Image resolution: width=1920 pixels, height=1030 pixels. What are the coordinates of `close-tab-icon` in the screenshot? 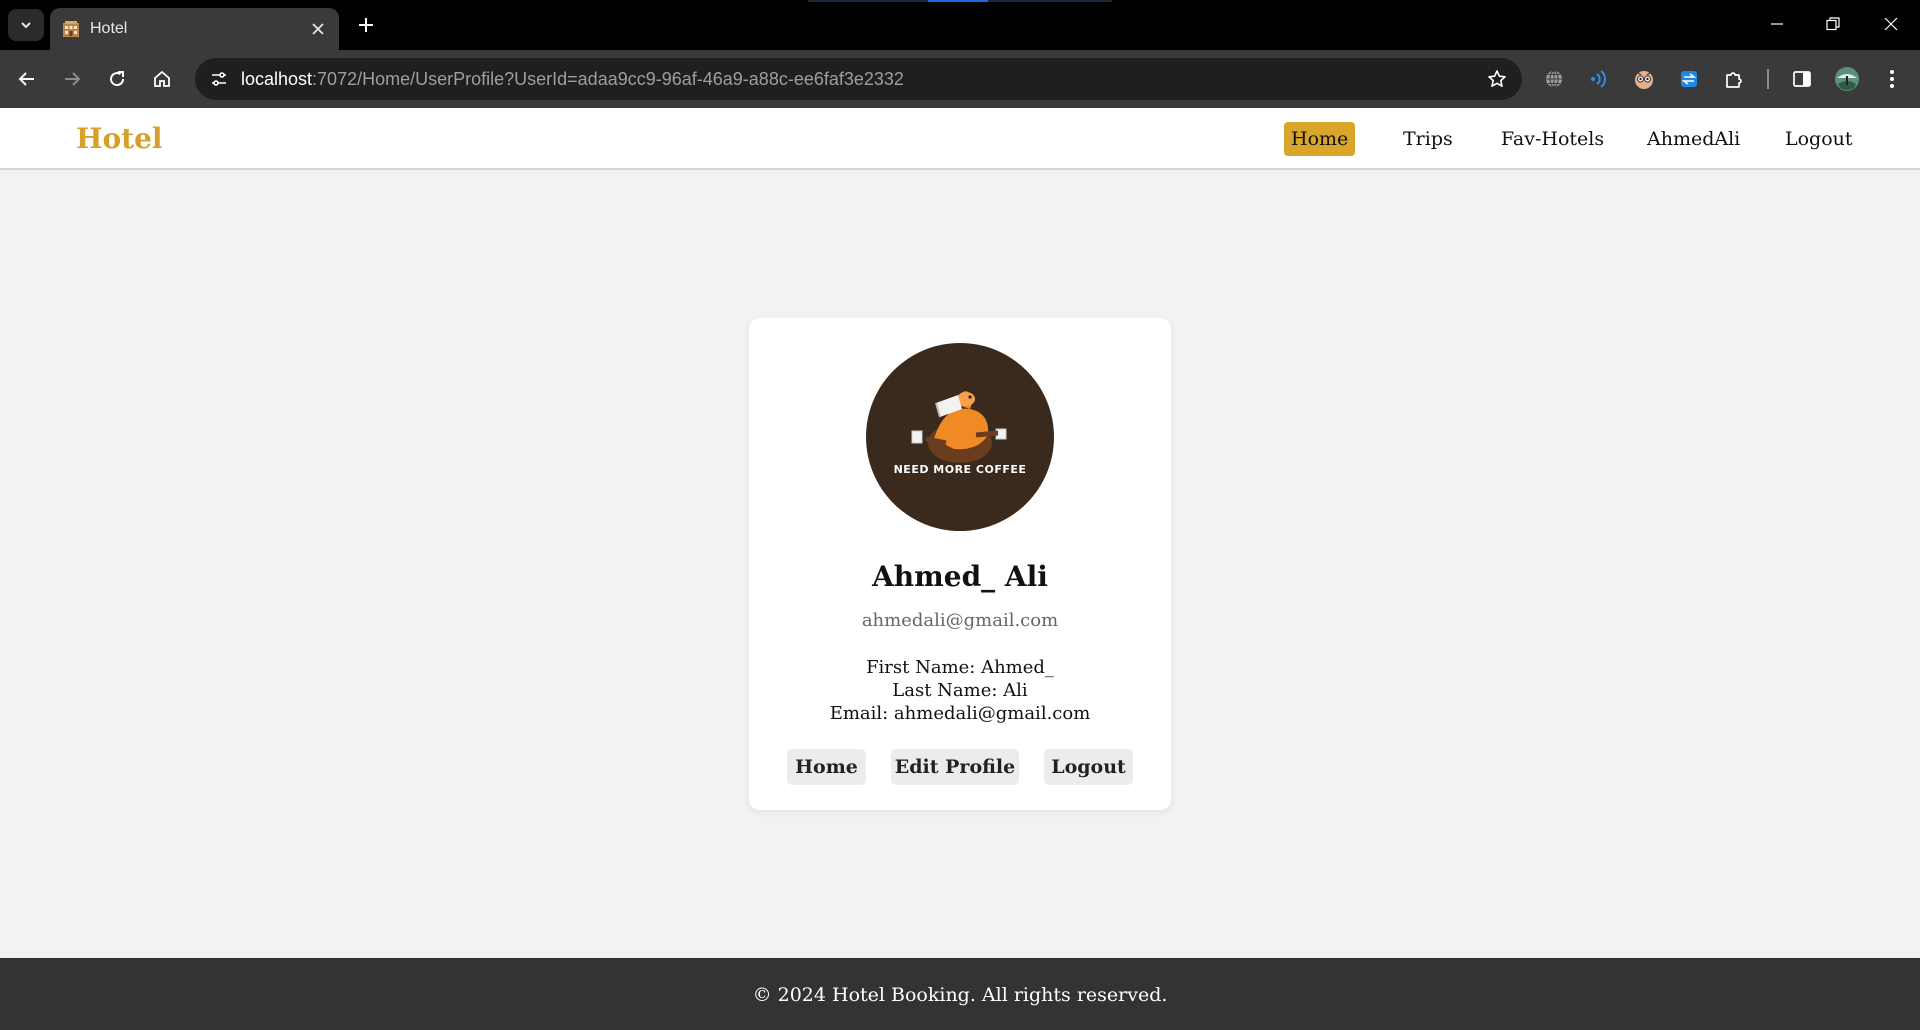 It's located at (318, 29).